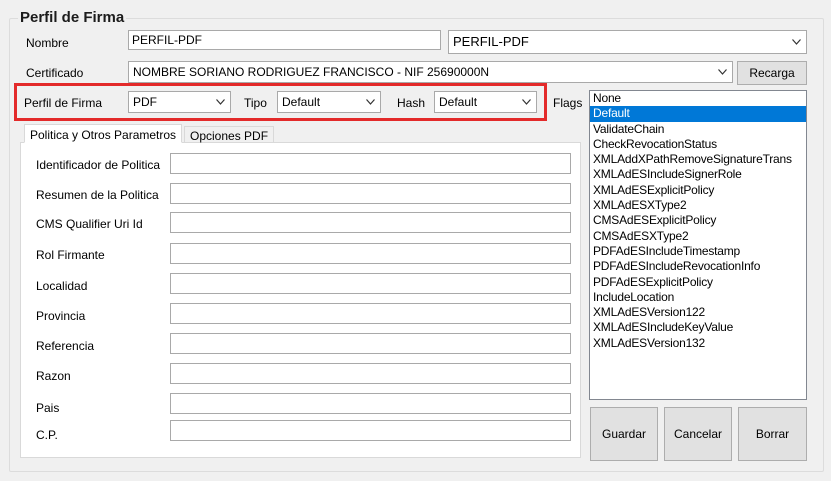 This screenshot has height=481, width=831. What do you see at coordinates (98, 165) in the screenshot?
I see `field-label: Identificador de Politica` at bounding box center [98, 165].